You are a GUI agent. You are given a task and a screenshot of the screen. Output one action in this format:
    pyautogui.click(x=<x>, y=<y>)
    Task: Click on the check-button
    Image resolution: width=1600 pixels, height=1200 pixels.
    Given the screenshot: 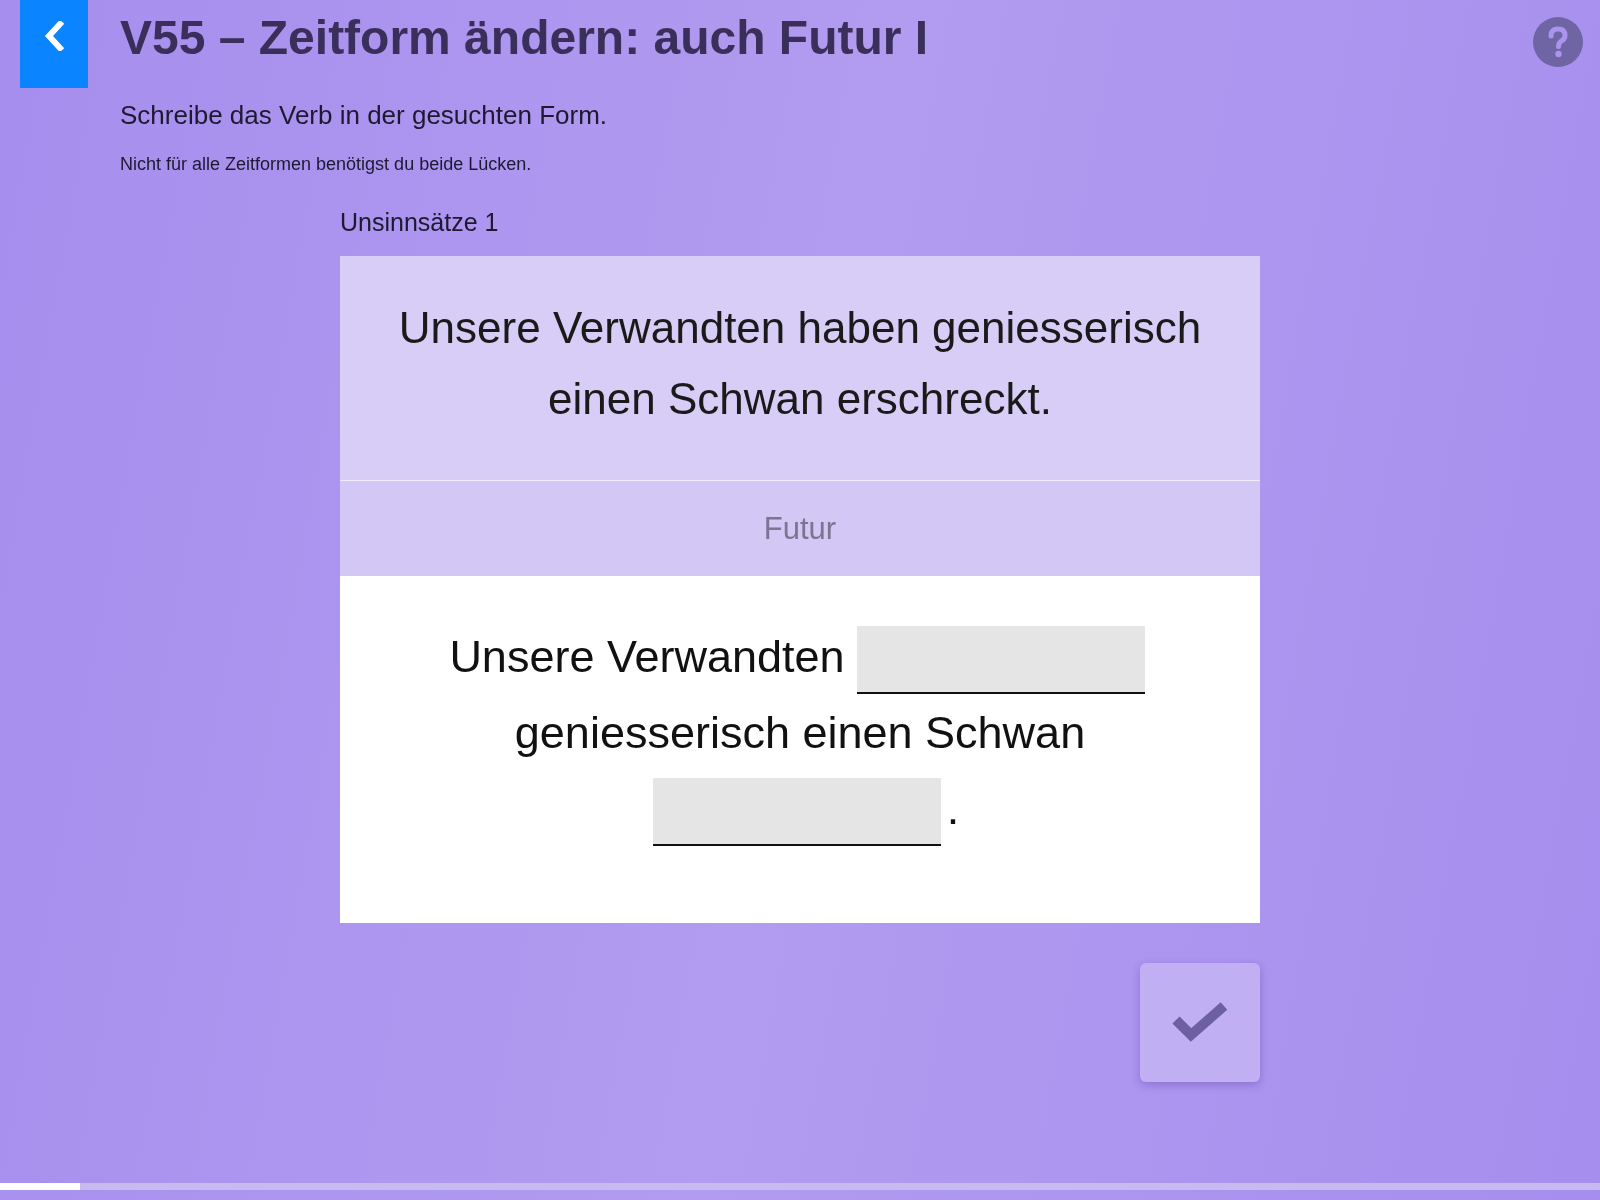 What is the action you would take?
    pyautogui.click(x=1200, y=1022)
    